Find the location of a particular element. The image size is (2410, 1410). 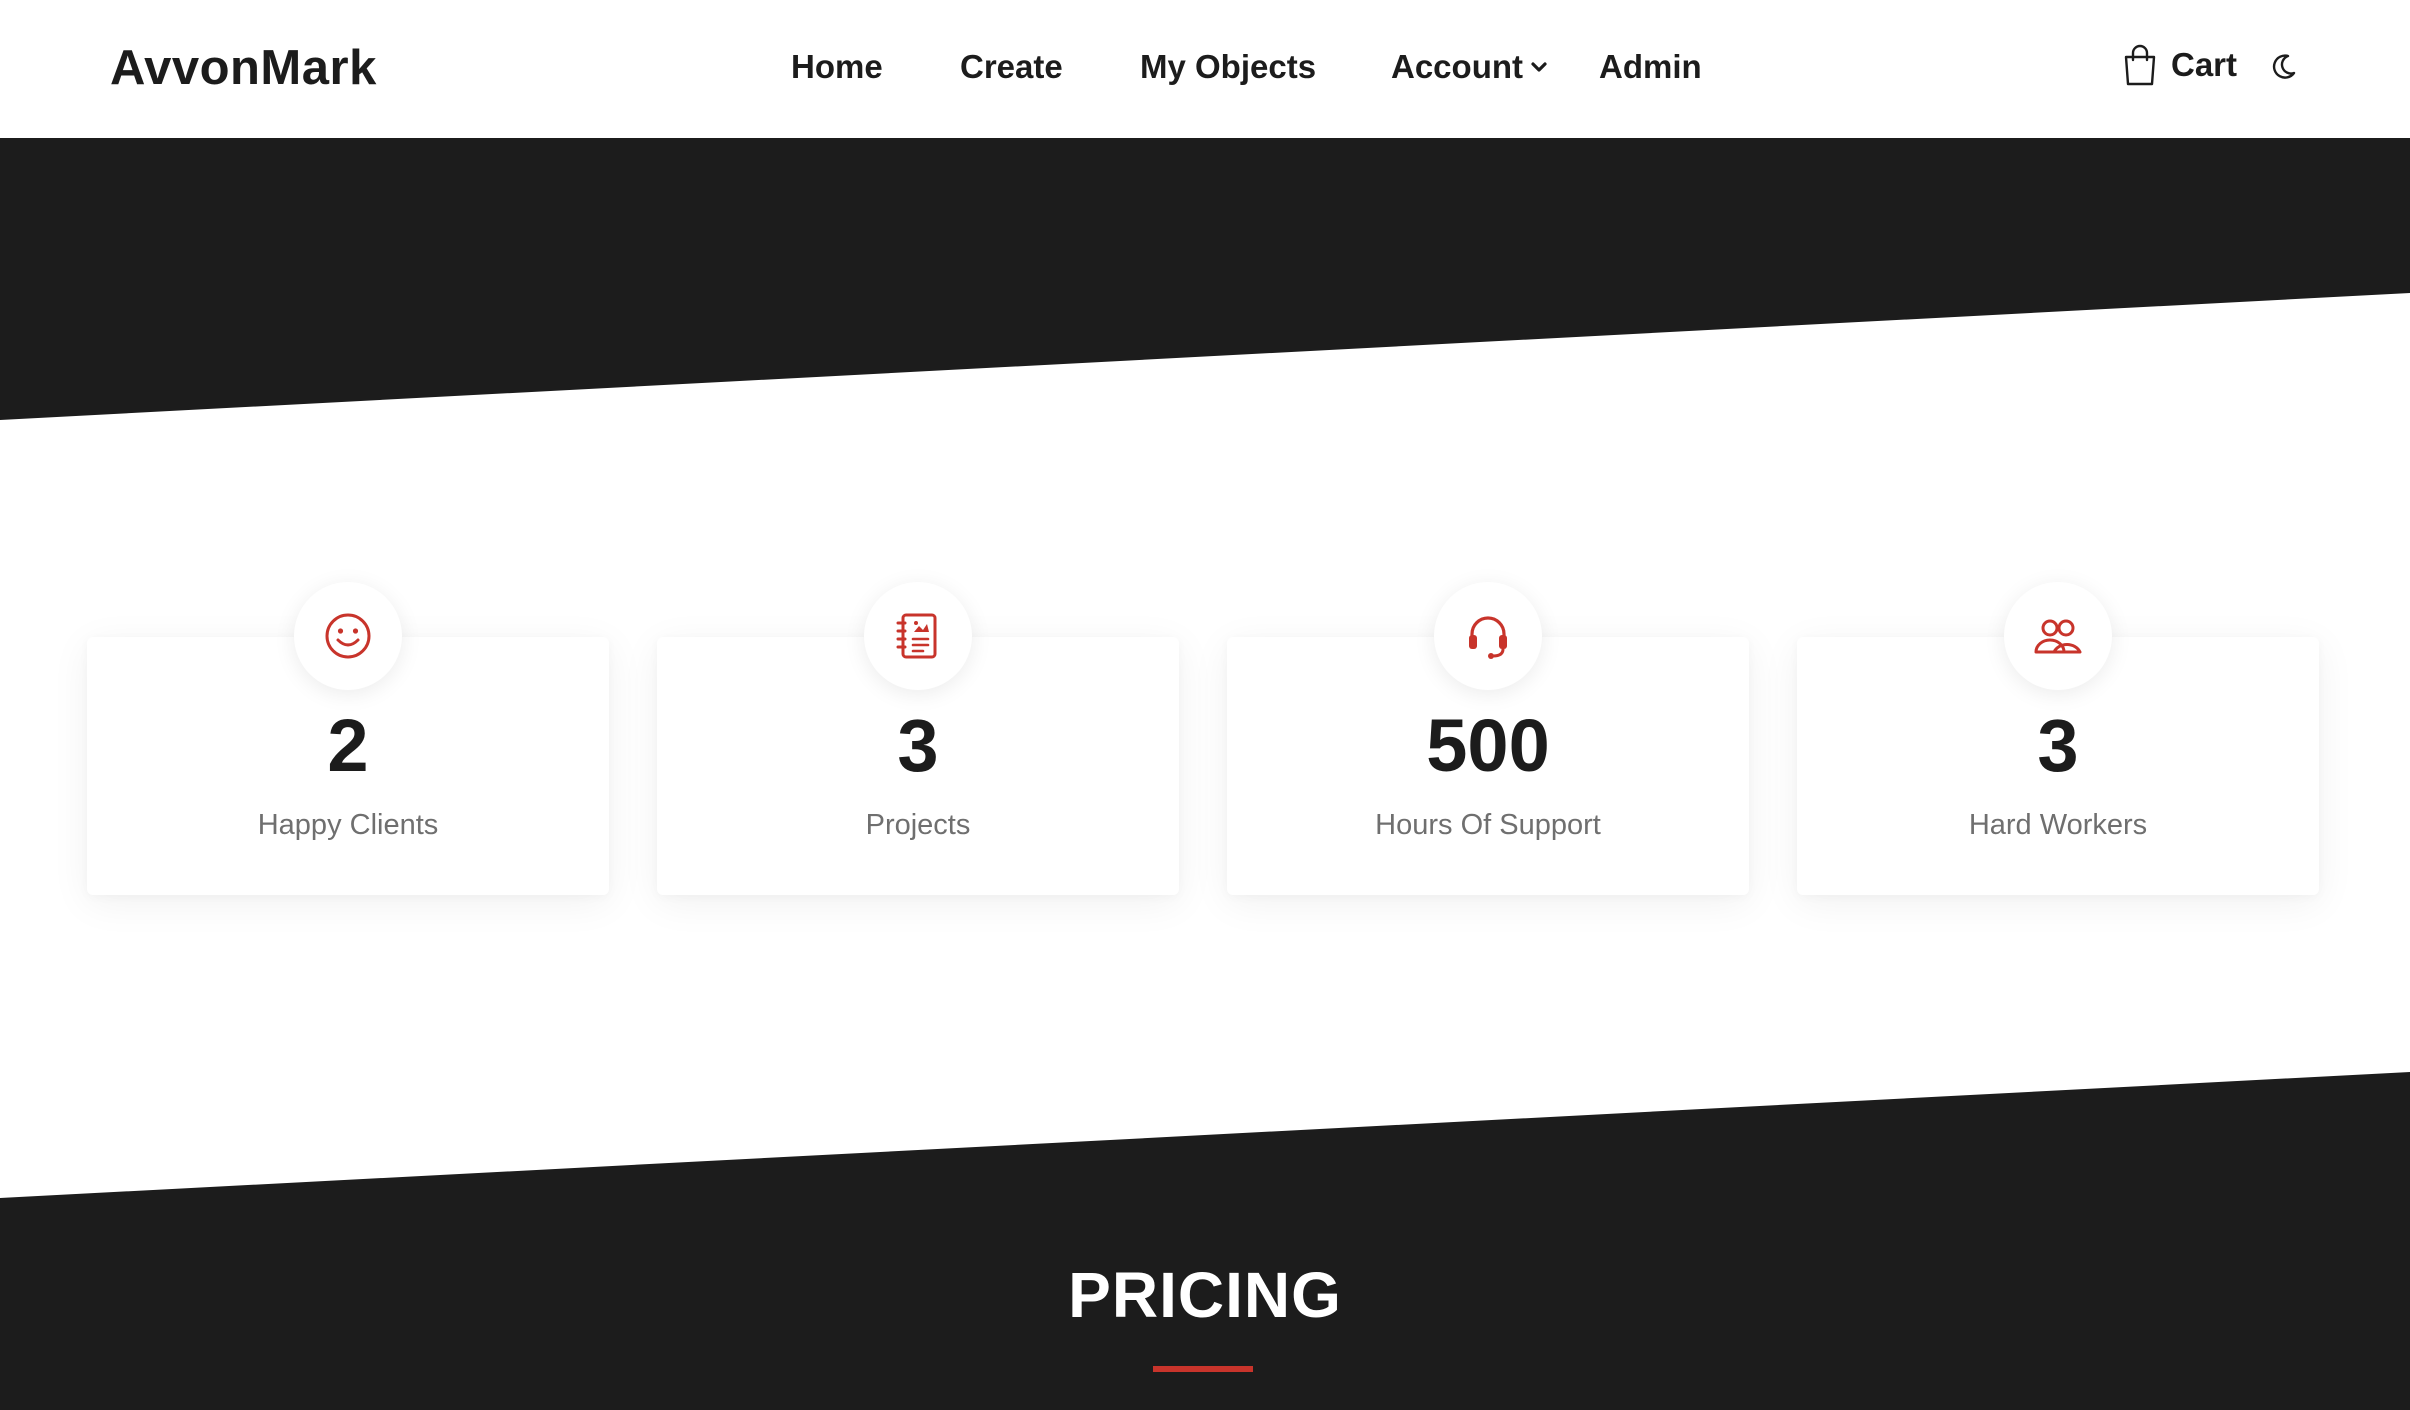

pricing-title: PRICING is located at coordinates (1205, 1295).